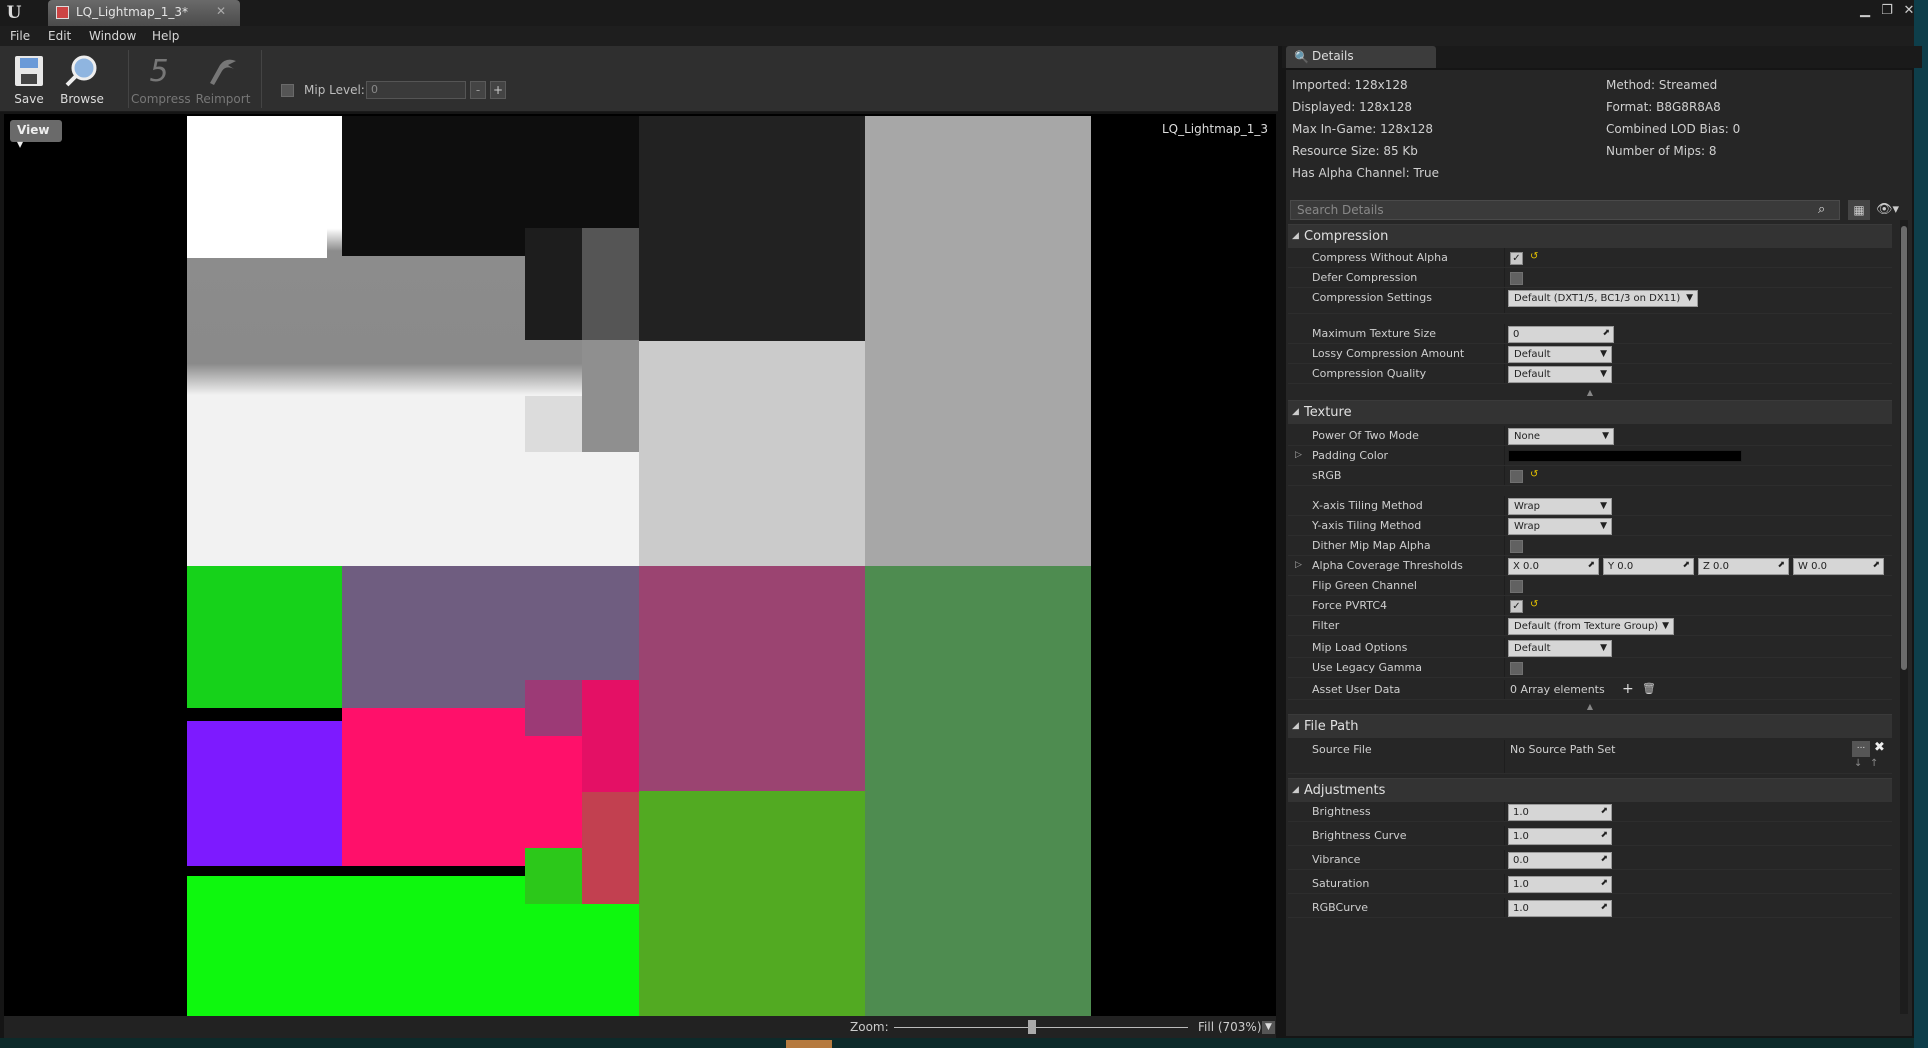 The height and width of the screenshot is (1048, 1928). I want to click on lossy-compression-dropdown: Default ▼, so click(1560, 354).